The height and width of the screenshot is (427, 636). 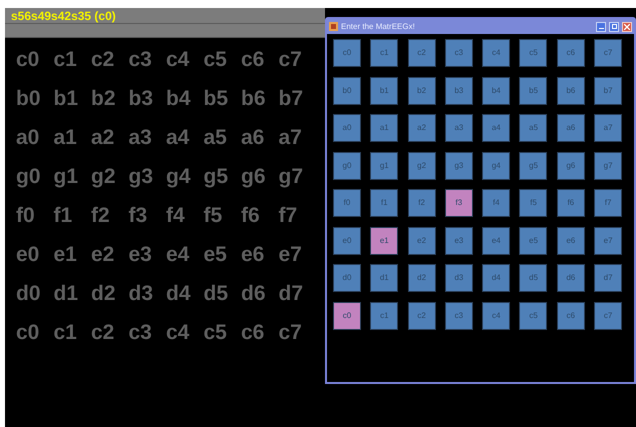 What do you see at coordinates (67, 98) in the screenshot?
I see `matrix-letter: b1` at bounding box center [67, 98].